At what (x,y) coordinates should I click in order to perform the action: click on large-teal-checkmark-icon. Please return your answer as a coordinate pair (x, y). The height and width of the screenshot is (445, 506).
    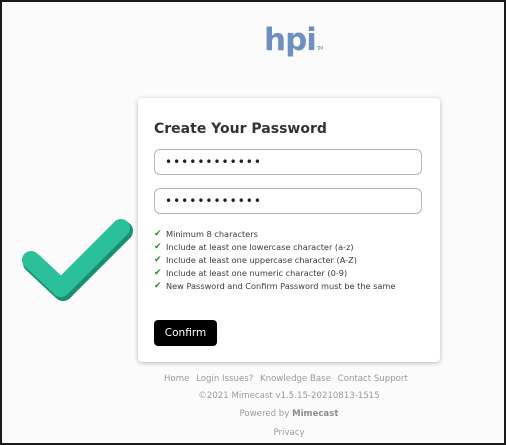
    Looking at the image, I should click on (77, 260).